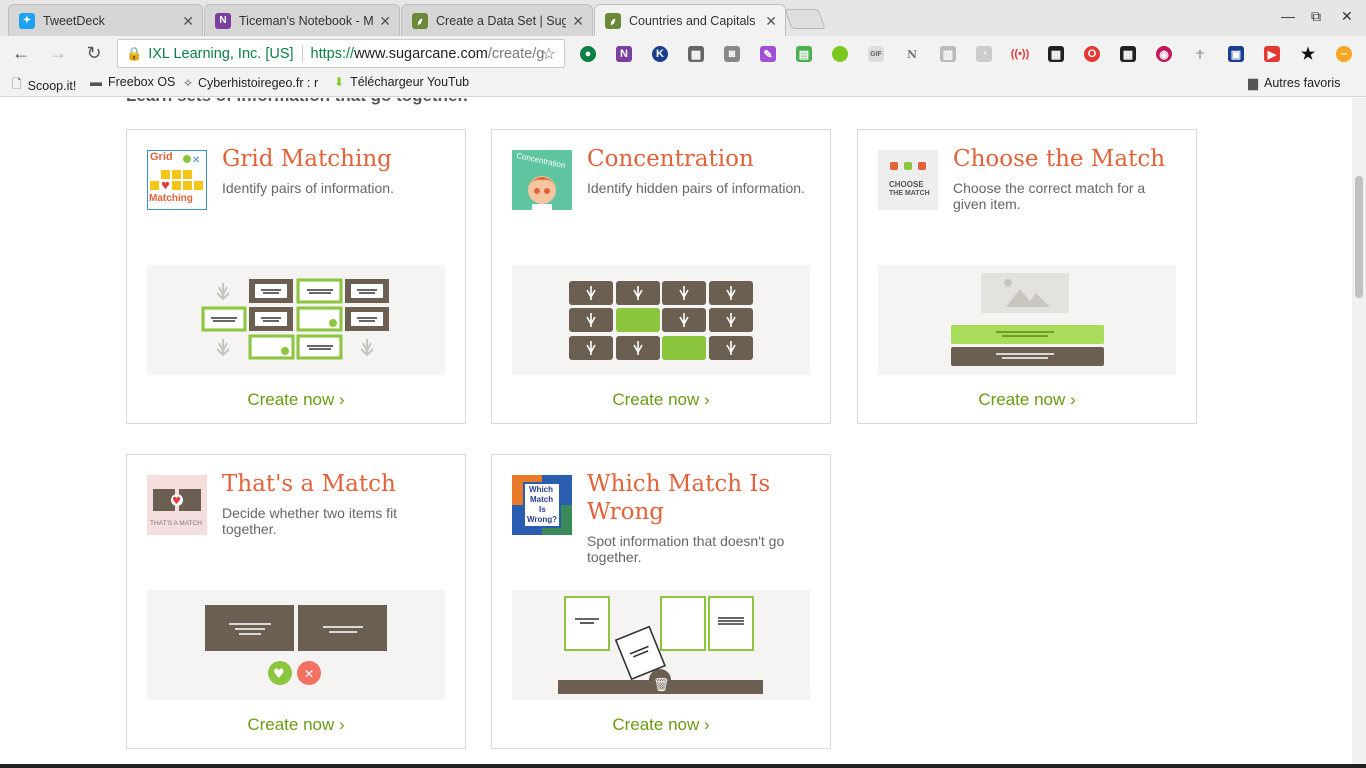 The image size is (1366, 768). I want to click on tab-title: Create a Data Set | Sug, so click(501, 20).